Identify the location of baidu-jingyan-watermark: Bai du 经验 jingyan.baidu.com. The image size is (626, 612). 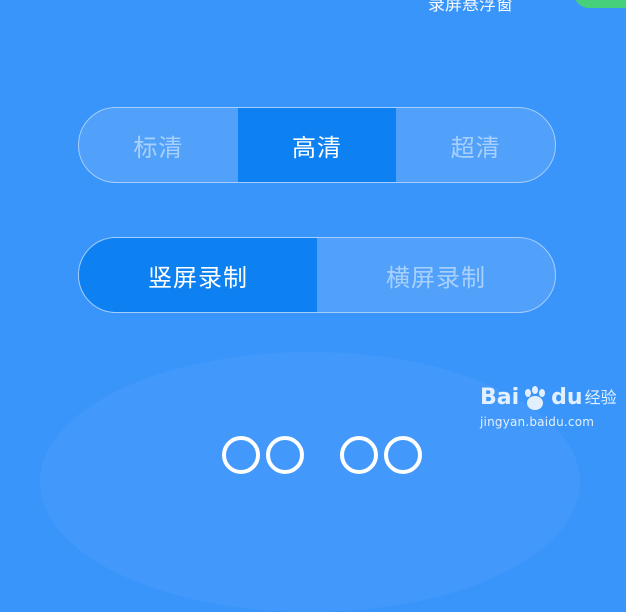
(548, 407).